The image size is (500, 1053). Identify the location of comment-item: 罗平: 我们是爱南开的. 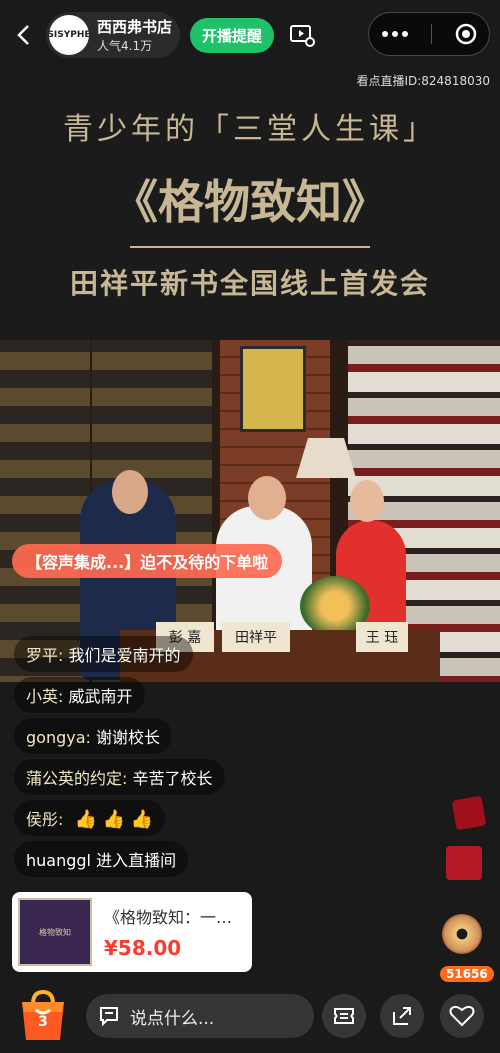
(103, 654).